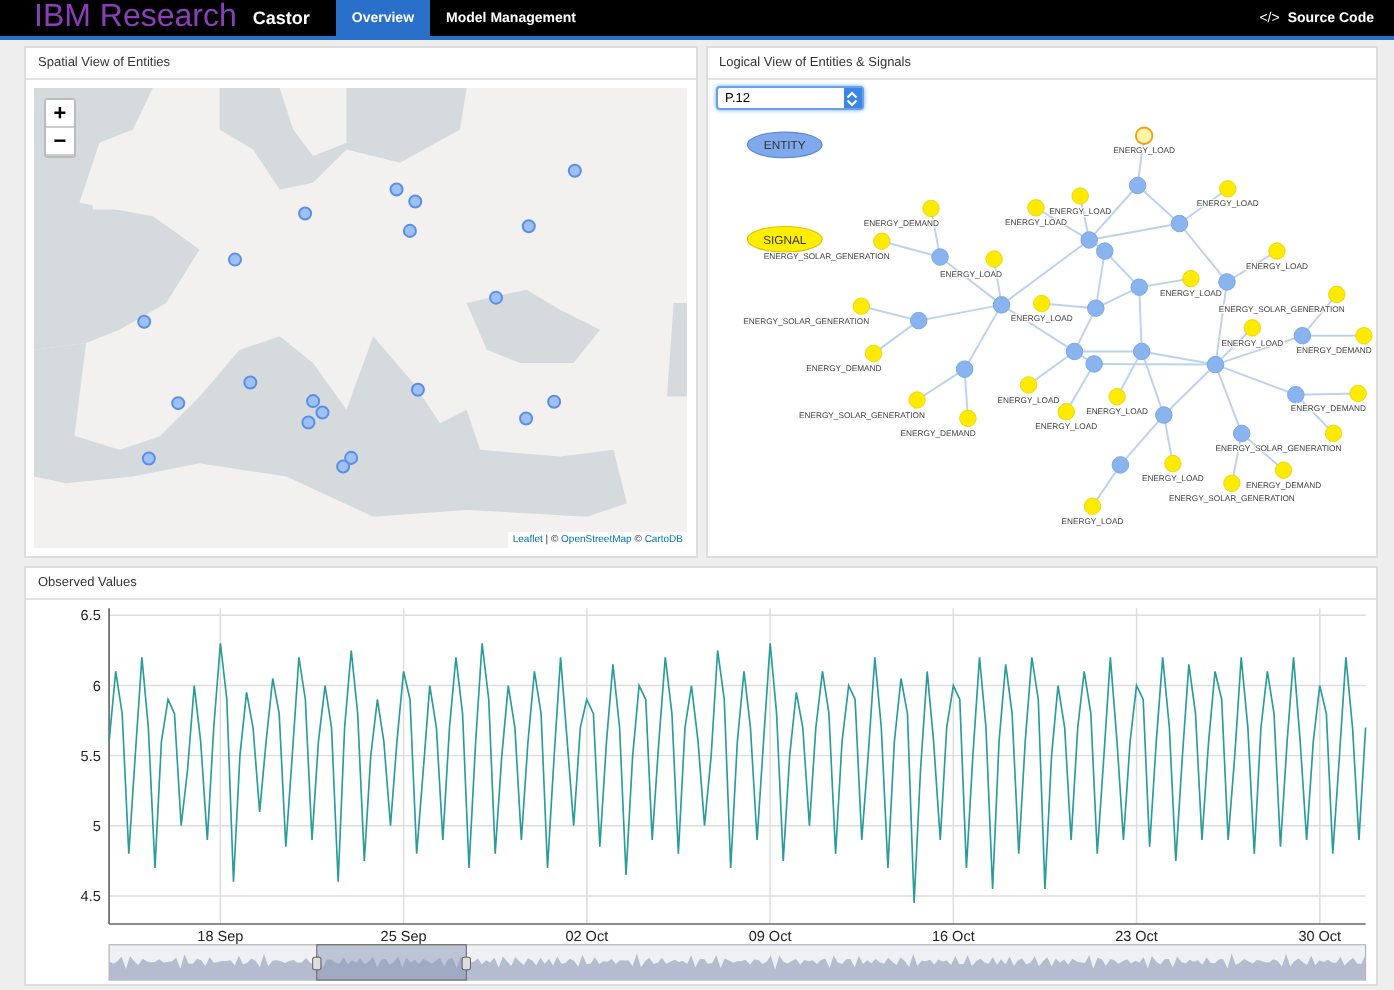  I want to click on y-tick-label: 5.5, so click(90, 755).